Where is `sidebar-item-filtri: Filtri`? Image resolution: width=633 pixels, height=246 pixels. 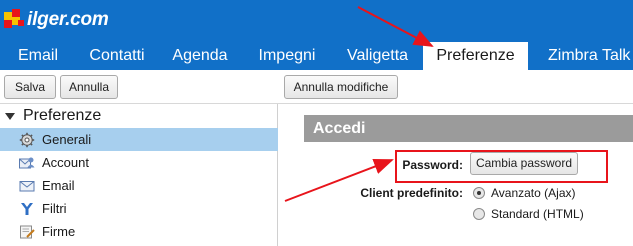
sidebar-item-filtri: Filtri is located at coordinates (139, 208).